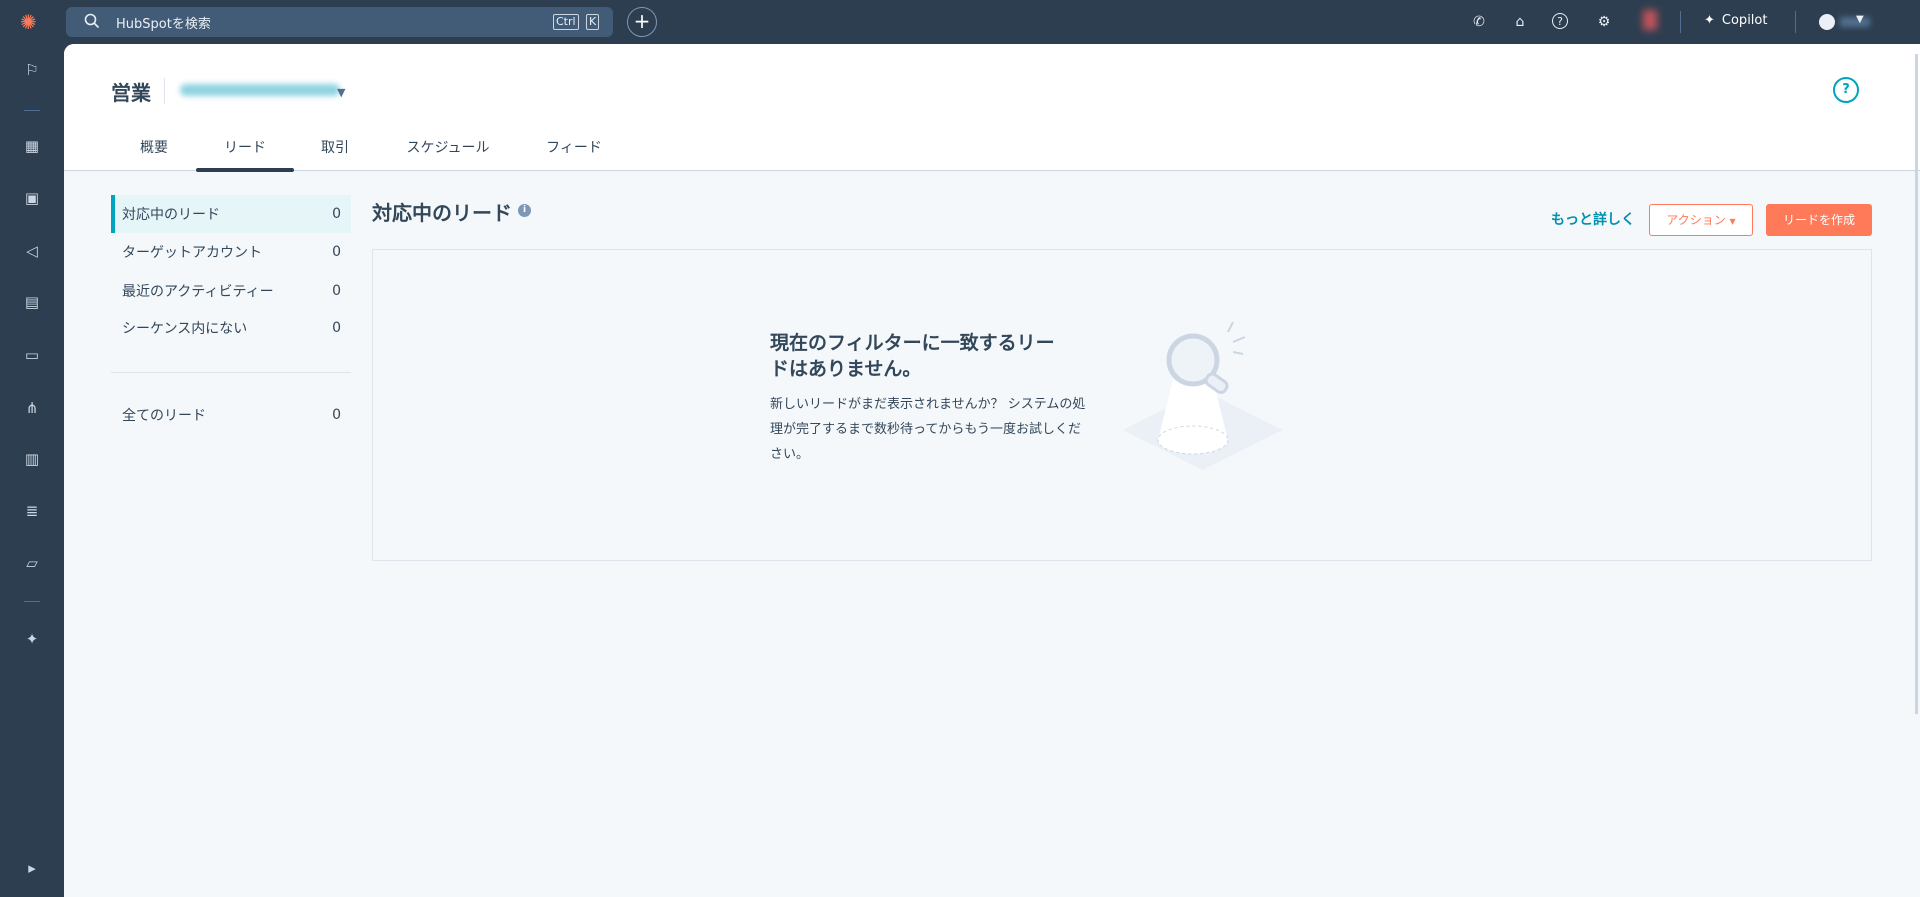 This screenshot has width=1920, height=897. I want to click on top-navigation-bar: ✺ HubSpotを検索 Ctrl K + ✆ ⌂ ? ⚙ ✦ Copilot ▼, so click(960, 22).